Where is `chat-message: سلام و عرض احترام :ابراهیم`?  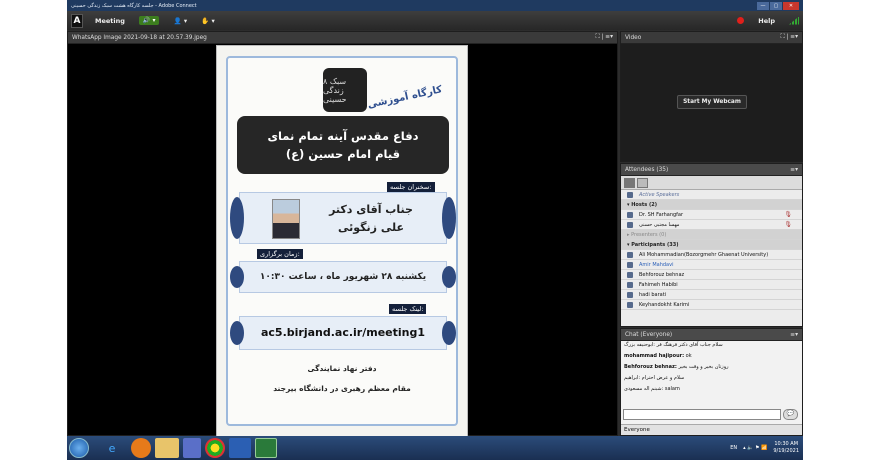 chat-message: سلام و عرض احترام :ابراهیم is located at coordinates (711, 379).